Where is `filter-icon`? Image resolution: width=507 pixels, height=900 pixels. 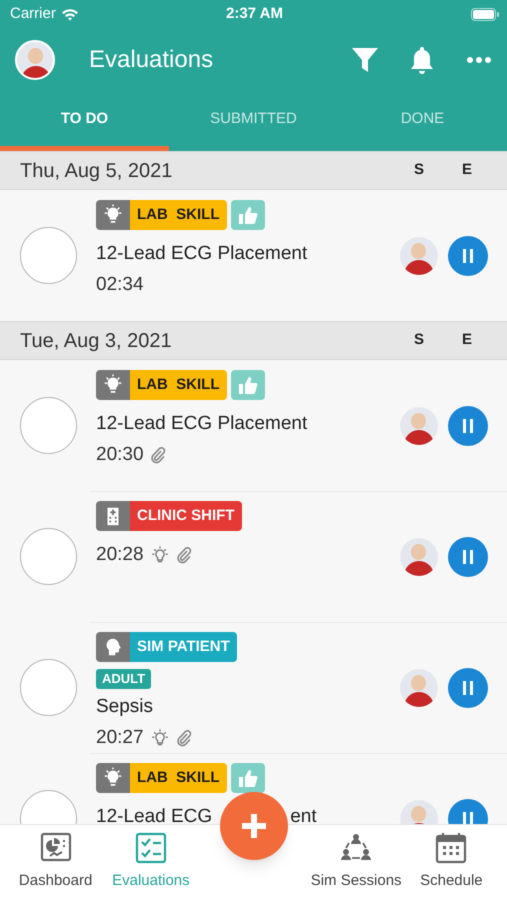 filter-icon is located at coordinates (365, 60).